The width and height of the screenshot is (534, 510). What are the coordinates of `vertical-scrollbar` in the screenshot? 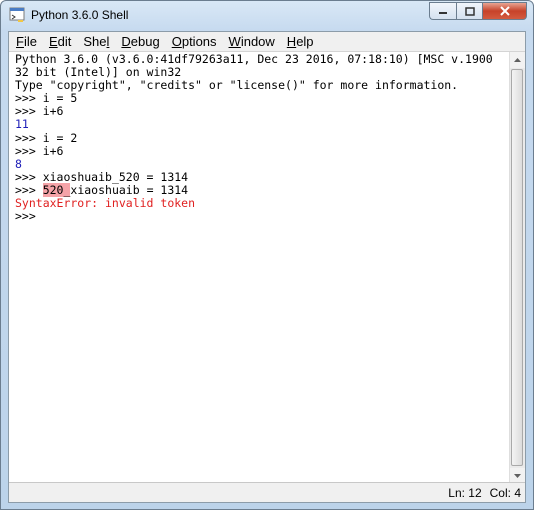 It's located at (517, 268).